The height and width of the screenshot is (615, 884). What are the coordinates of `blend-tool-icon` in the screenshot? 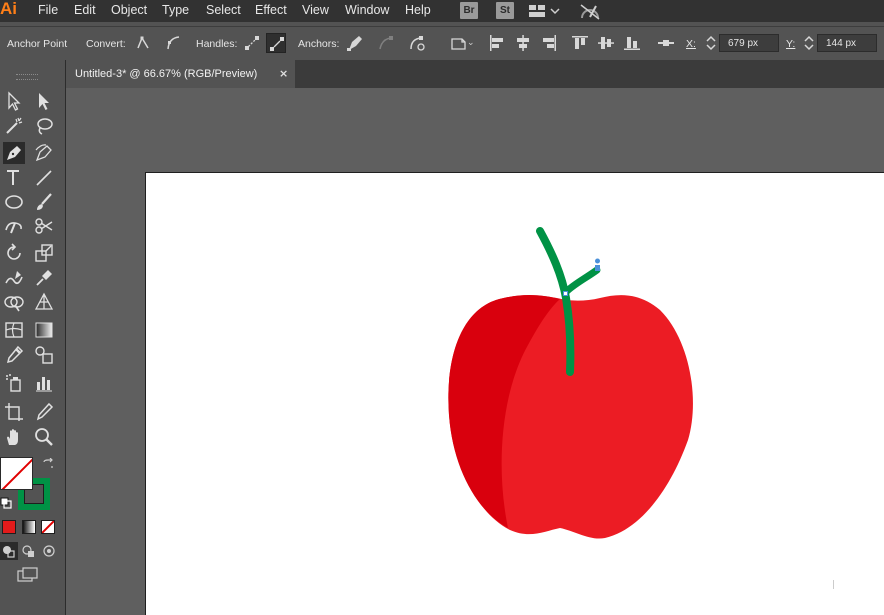 It's located at (44, 355).